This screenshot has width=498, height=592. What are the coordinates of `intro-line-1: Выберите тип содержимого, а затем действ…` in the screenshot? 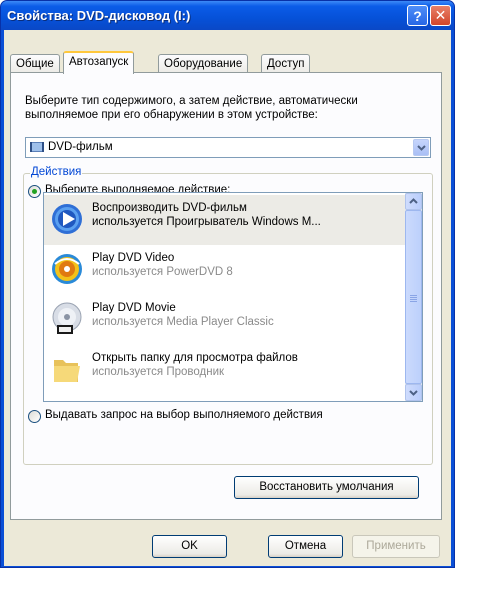 It's located at (191, 101).